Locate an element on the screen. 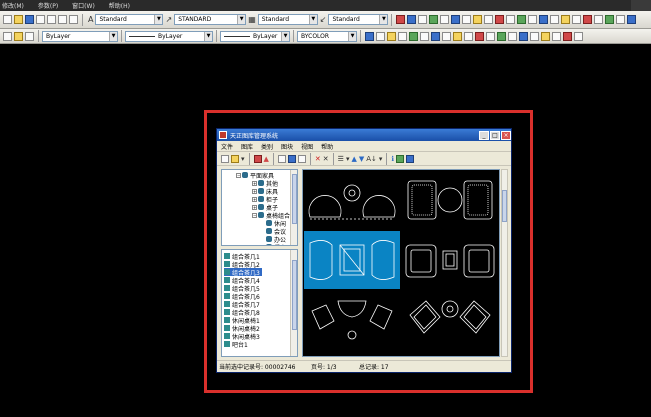 The image size is (651, 417). window-controls is located at coordinates (641, 5).